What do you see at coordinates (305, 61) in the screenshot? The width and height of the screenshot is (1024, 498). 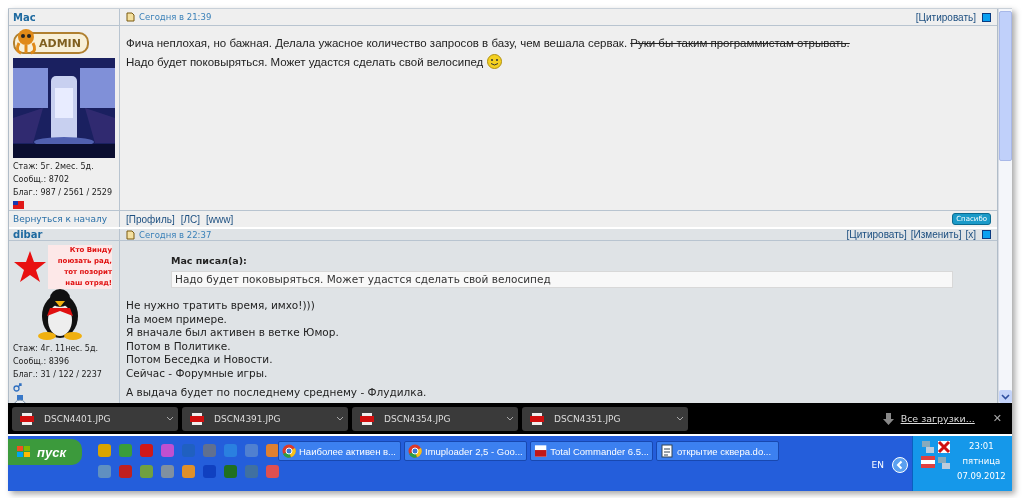 I see `post-text: Надо будет поковыряться. Может удастся сделать свой велосипед` at bounding box center [305, 61].